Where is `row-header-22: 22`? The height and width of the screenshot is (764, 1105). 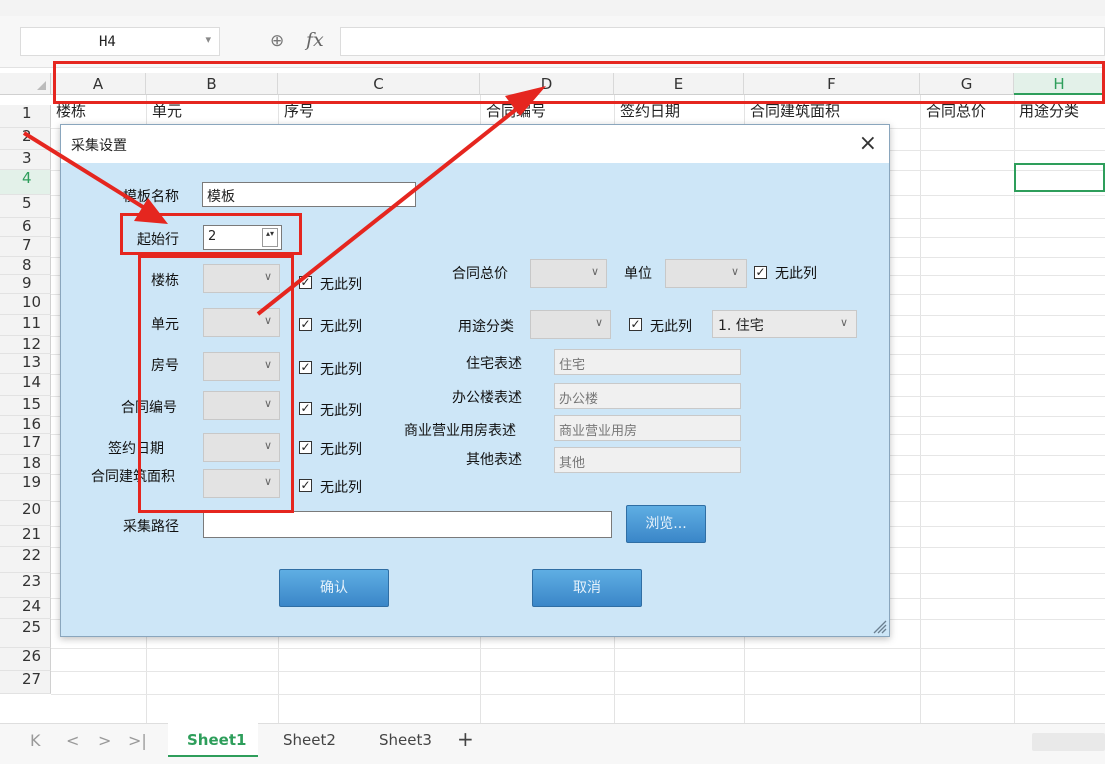 row-header-22: 22 is located at coordinates (25, 560).